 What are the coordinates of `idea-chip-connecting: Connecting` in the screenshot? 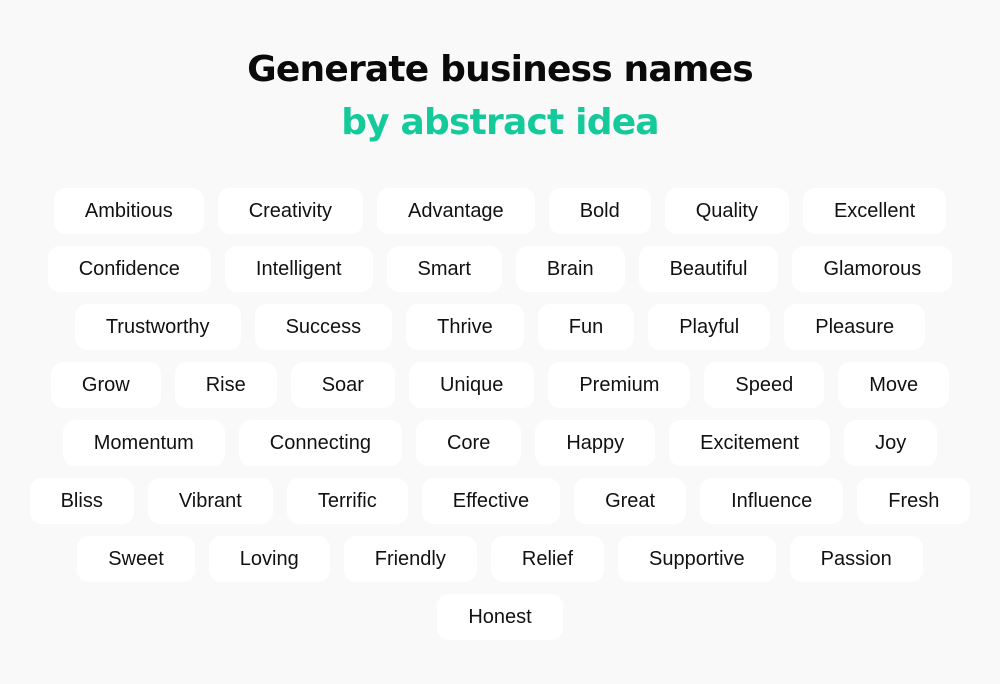 It's located at (320, 443).